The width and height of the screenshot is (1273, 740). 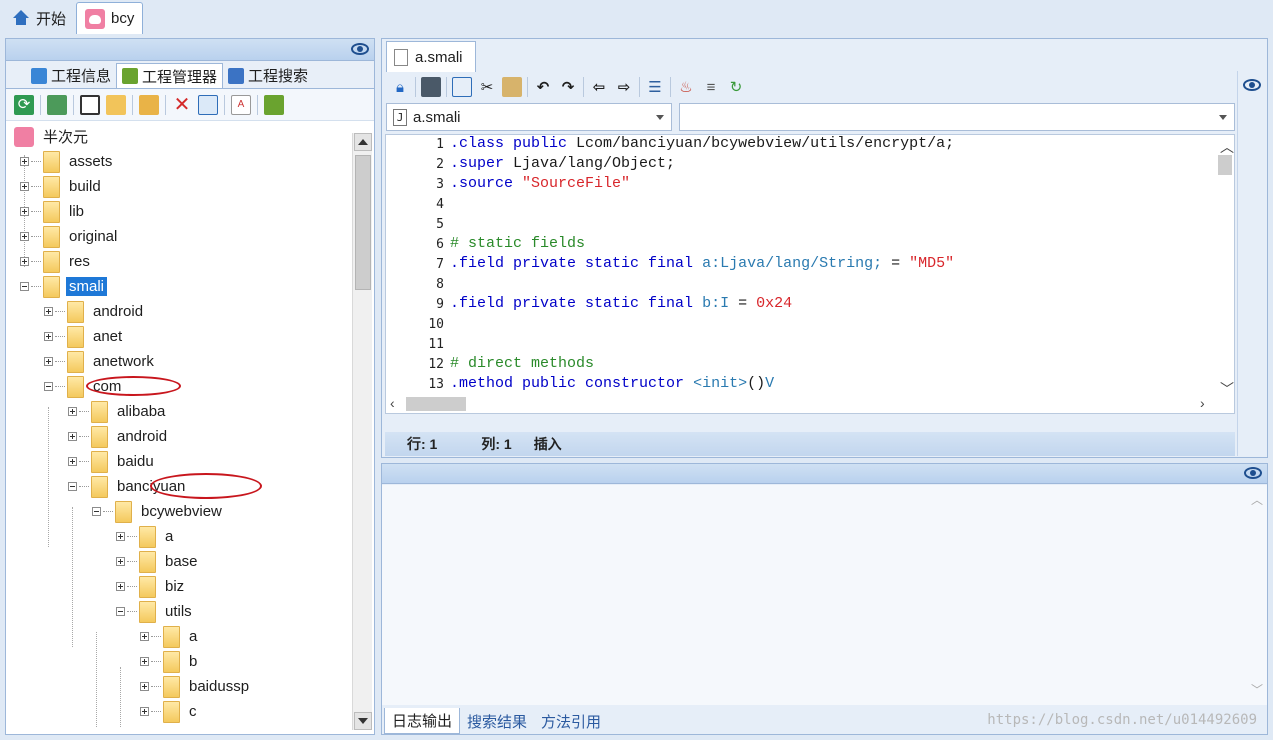 What do you see at coordinates (736, 87) in the screenshot?
I see `run-icon: ↻` at bounding box center [736, 87].